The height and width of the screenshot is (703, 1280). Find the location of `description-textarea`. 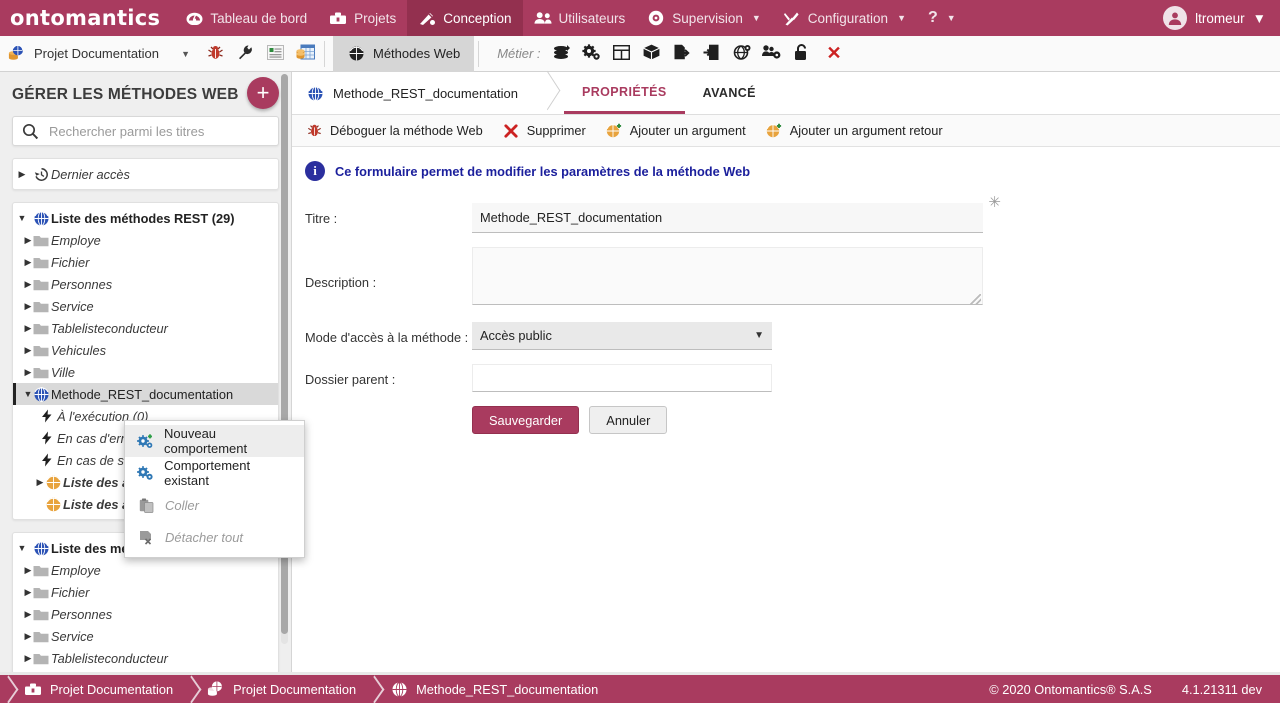

description-textarea is located at coordinates (727, 276).